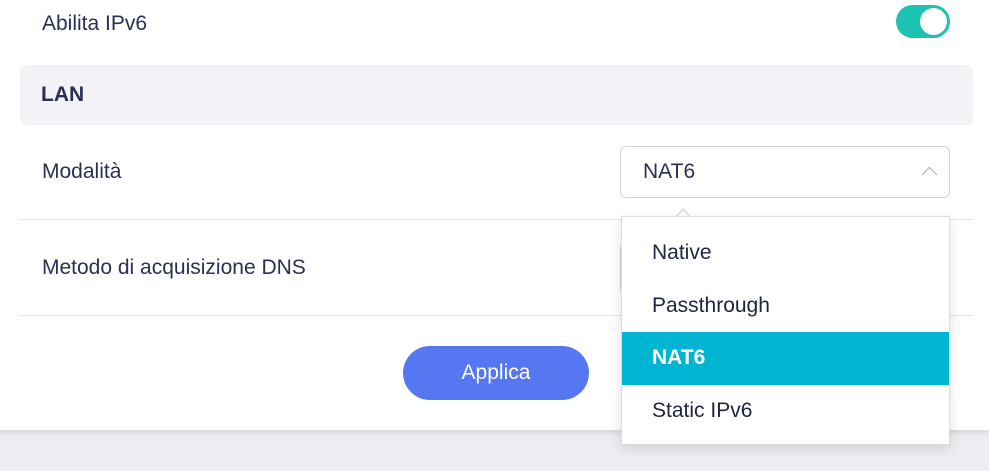 This screenshot has width=989, height=471. What do you see at coordinates (95, 23) in the screenshot?
I see `ipv6-enable-label: Abilita IPv6` at bounding box center [95, 23].